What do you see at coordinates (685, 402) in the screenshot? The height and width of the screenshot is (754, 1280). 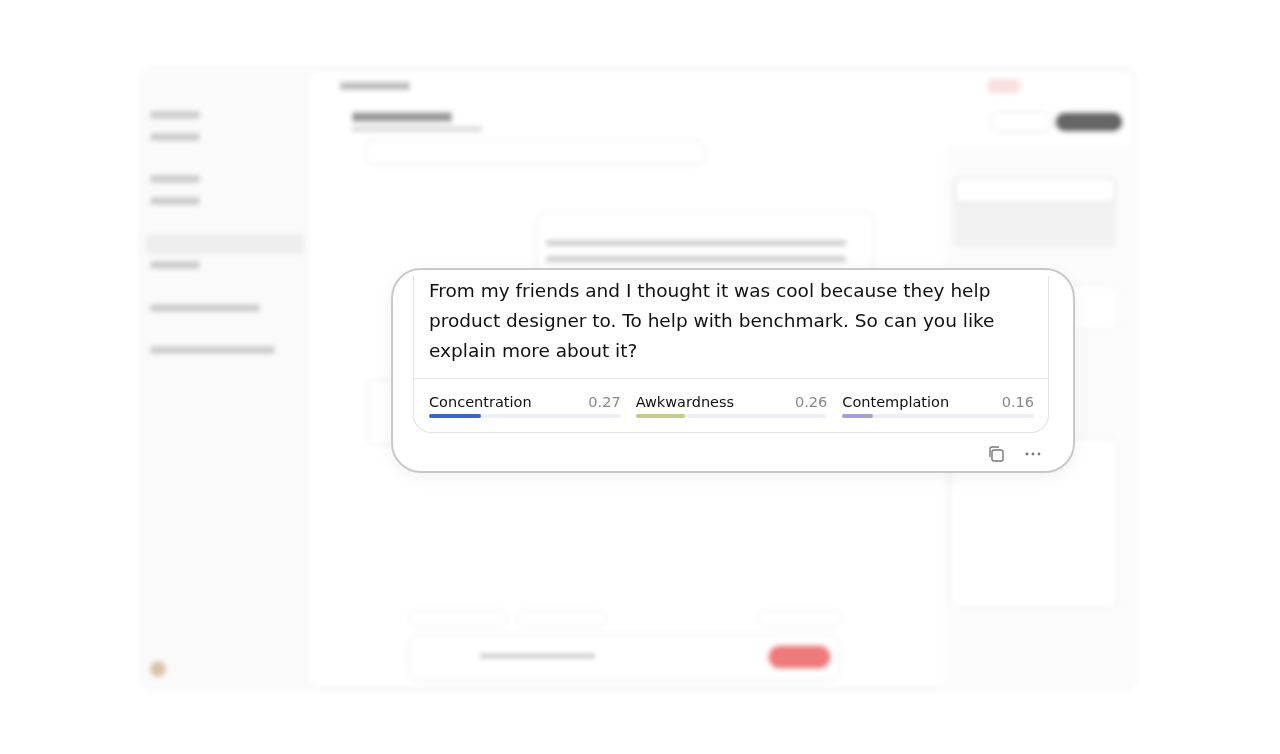 I see `emotion-name: Awkwardness` at bounding box center [685, 402].